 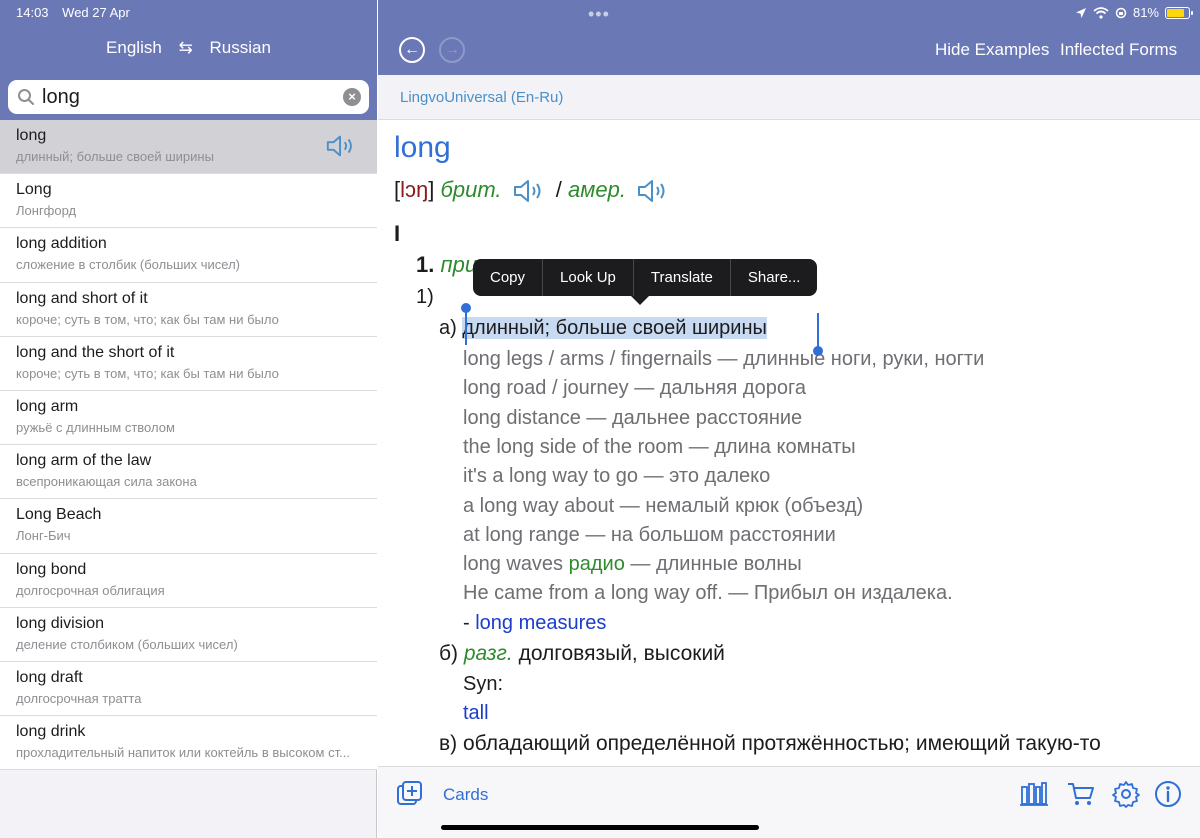 I want to click on back-arrow-icon: ←, so click(x=412, y=50).